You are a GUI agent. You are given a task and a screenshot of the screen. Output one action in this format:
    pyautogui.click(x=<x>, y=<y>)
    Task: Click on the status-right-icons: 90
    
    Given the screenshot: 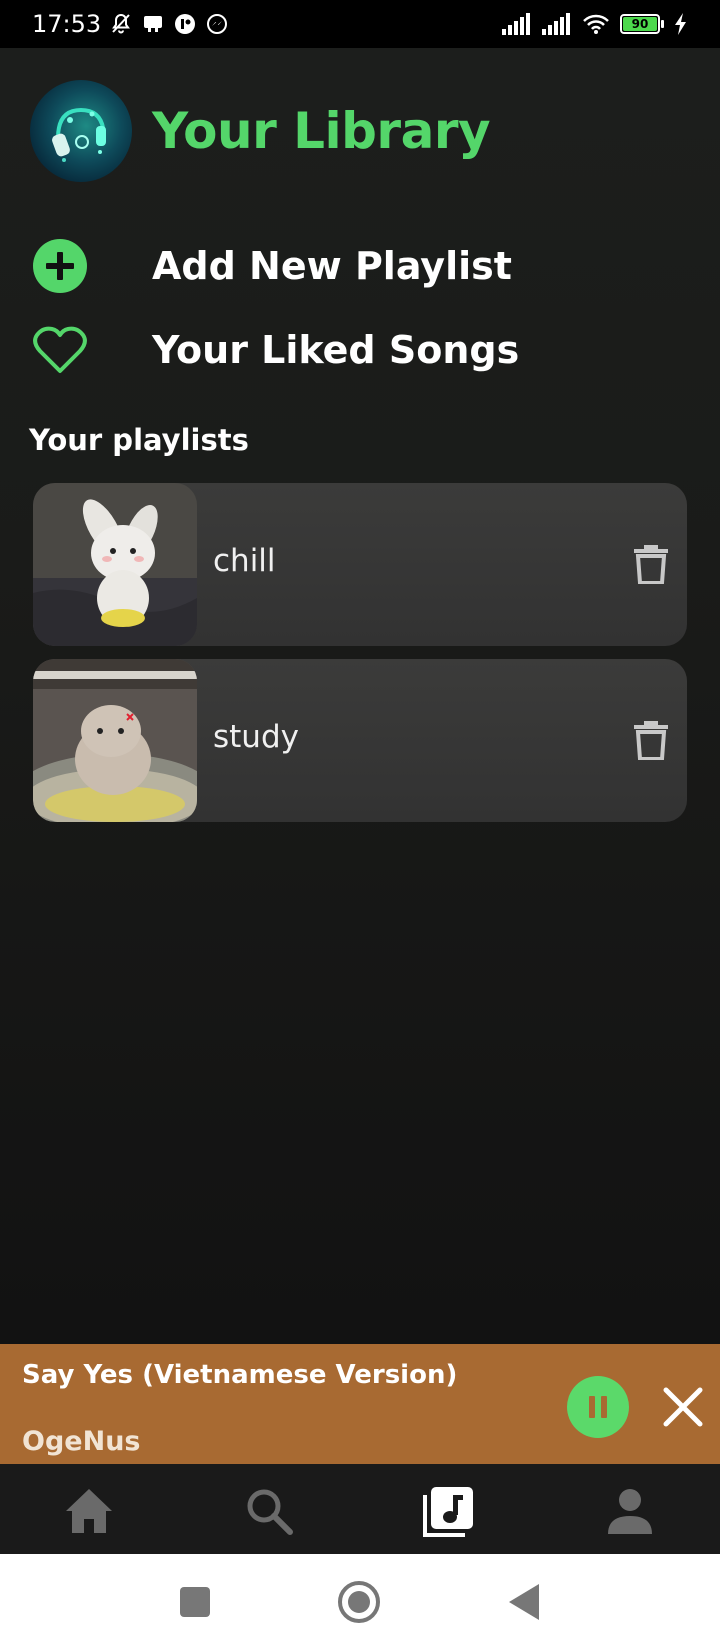 What is the action you would take?
    pyautogui.click(x=595, y=24)
    